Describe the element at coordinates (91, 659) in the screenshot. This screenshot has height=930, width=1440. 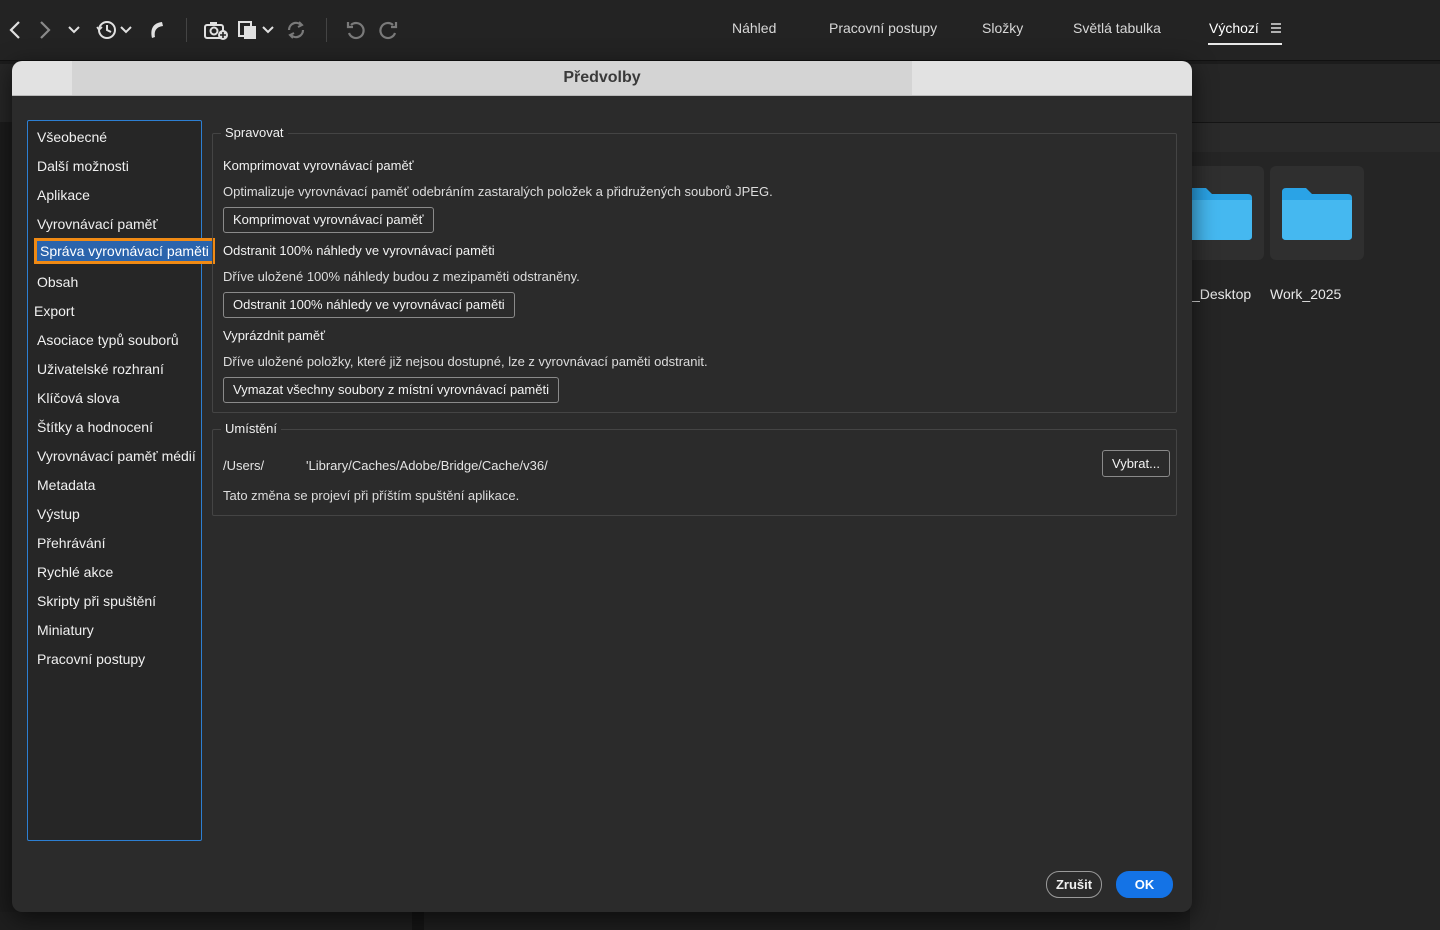
I see `nav-item-pracovni-postupy: Pracovní postupy` at that location.